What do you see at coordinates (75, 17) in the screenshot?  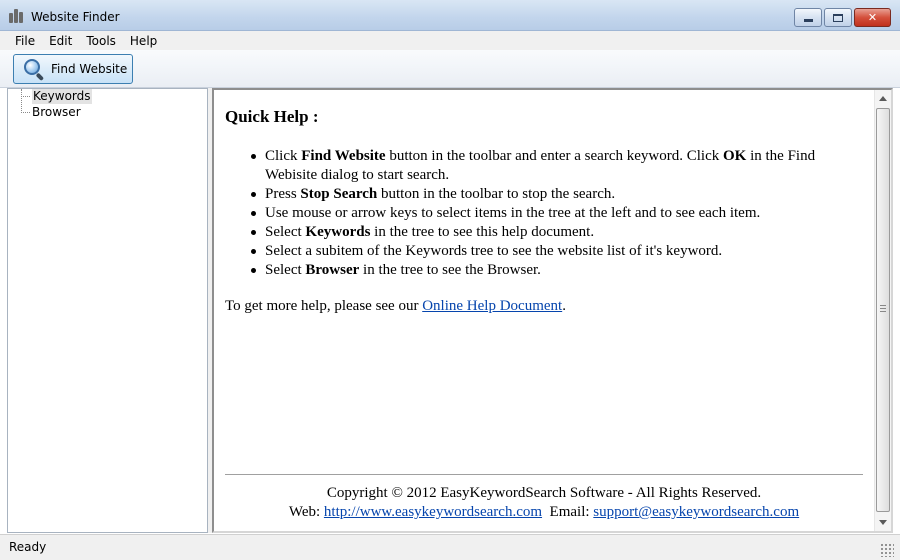 I see `window-title: Website Finder` at bounding box center [75, 17].